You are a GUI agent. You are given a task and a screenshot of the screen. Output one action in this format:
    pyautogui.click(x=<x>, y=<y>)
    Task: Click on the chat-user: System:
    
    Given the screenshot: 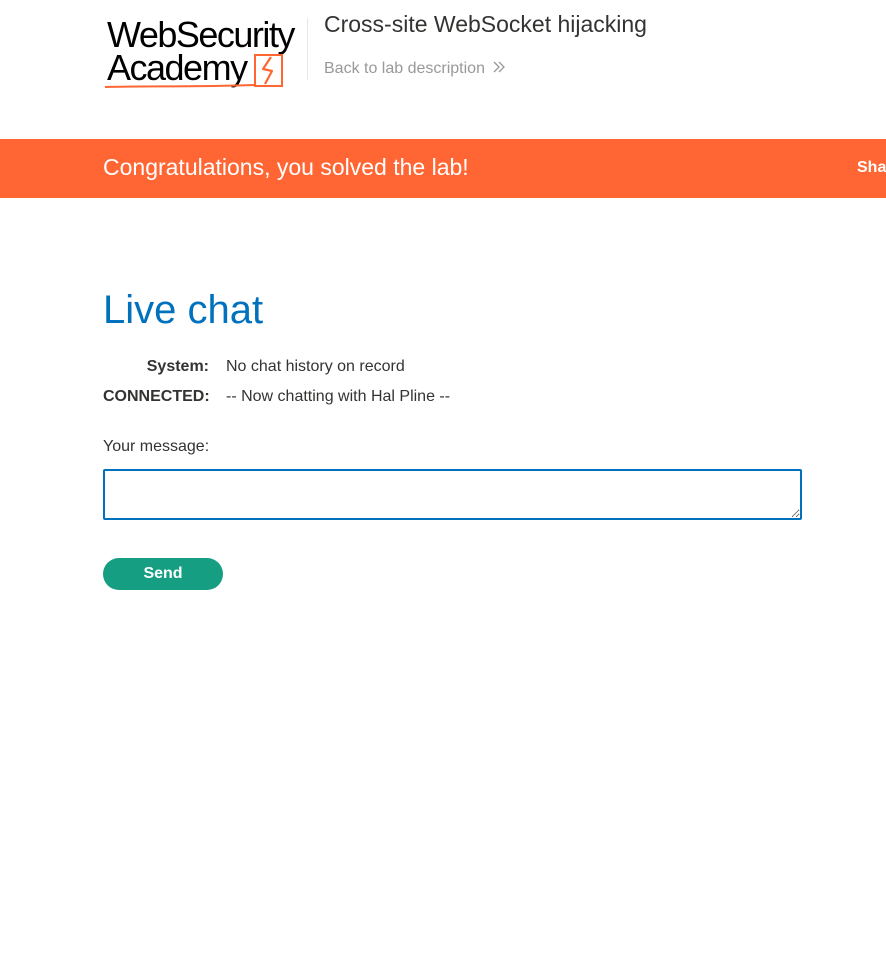 What is the action you would take?
    pyautogui.click(x=177, y=366)
    